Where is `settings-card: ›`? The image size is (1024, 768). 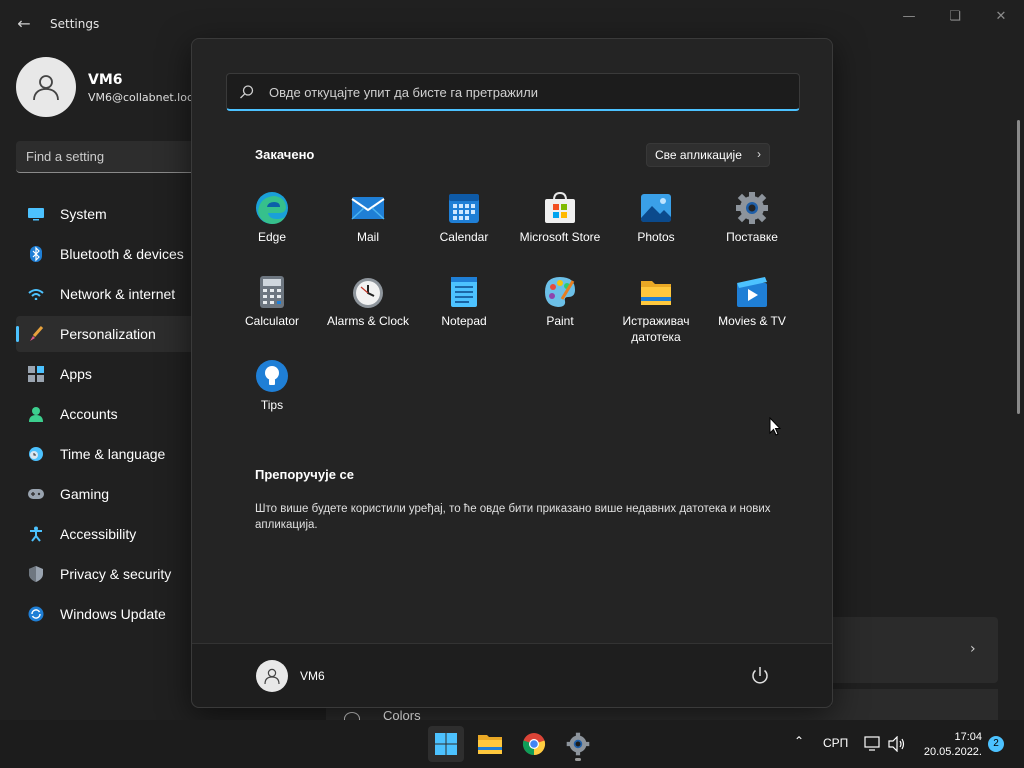
settings-card: › is located at coordinates (915, 650).